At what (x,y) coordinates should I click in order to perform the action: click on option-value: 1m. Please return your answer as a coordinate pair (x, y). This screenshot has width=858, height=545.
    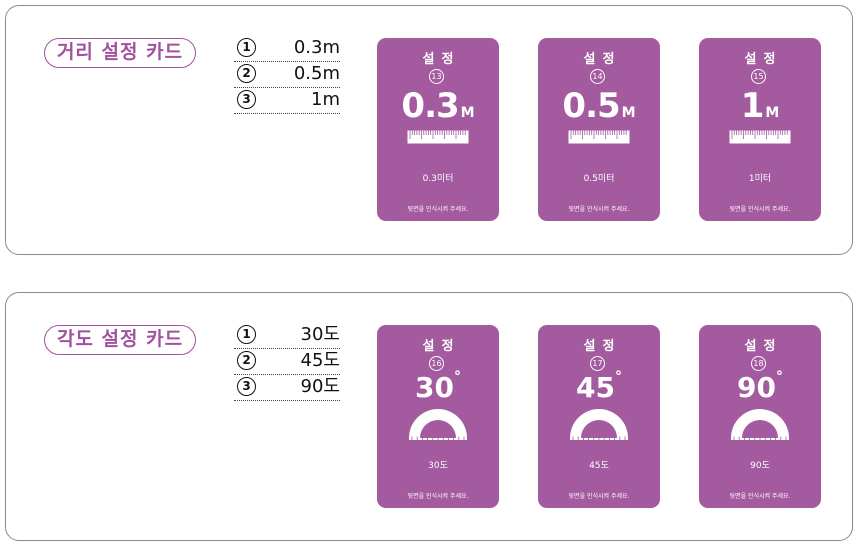
    Looking at the image, I should click on (325, 99).